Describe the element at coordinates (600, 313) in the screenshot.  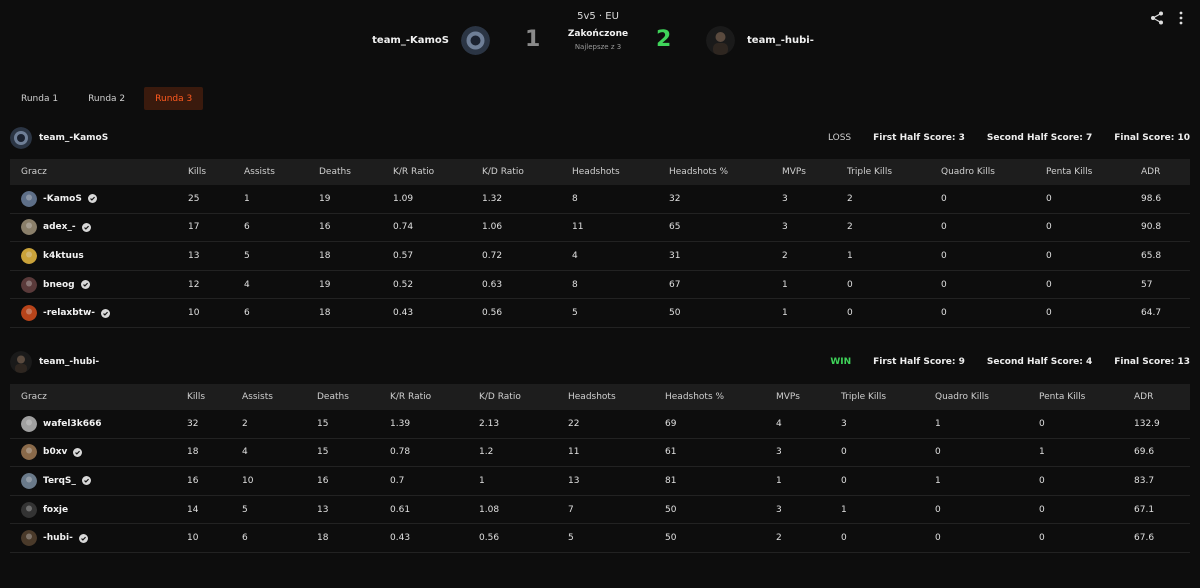
I see `table-row: -relaxbtw- 10 6 18 0.43 0.56 5 50 1 0 0 0 64.7` at that location.